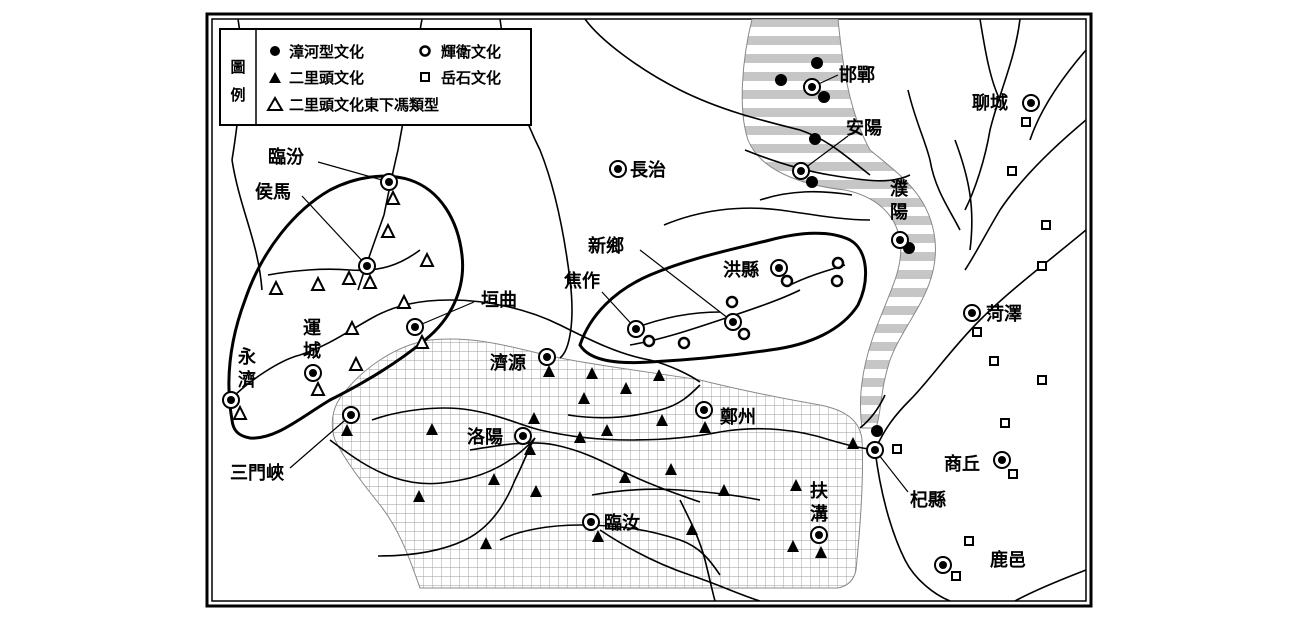  Describe the element at coordinates (326, 52) in the screenshot. I see `legend-label-zhanghe: 漳河型文化` at that location.